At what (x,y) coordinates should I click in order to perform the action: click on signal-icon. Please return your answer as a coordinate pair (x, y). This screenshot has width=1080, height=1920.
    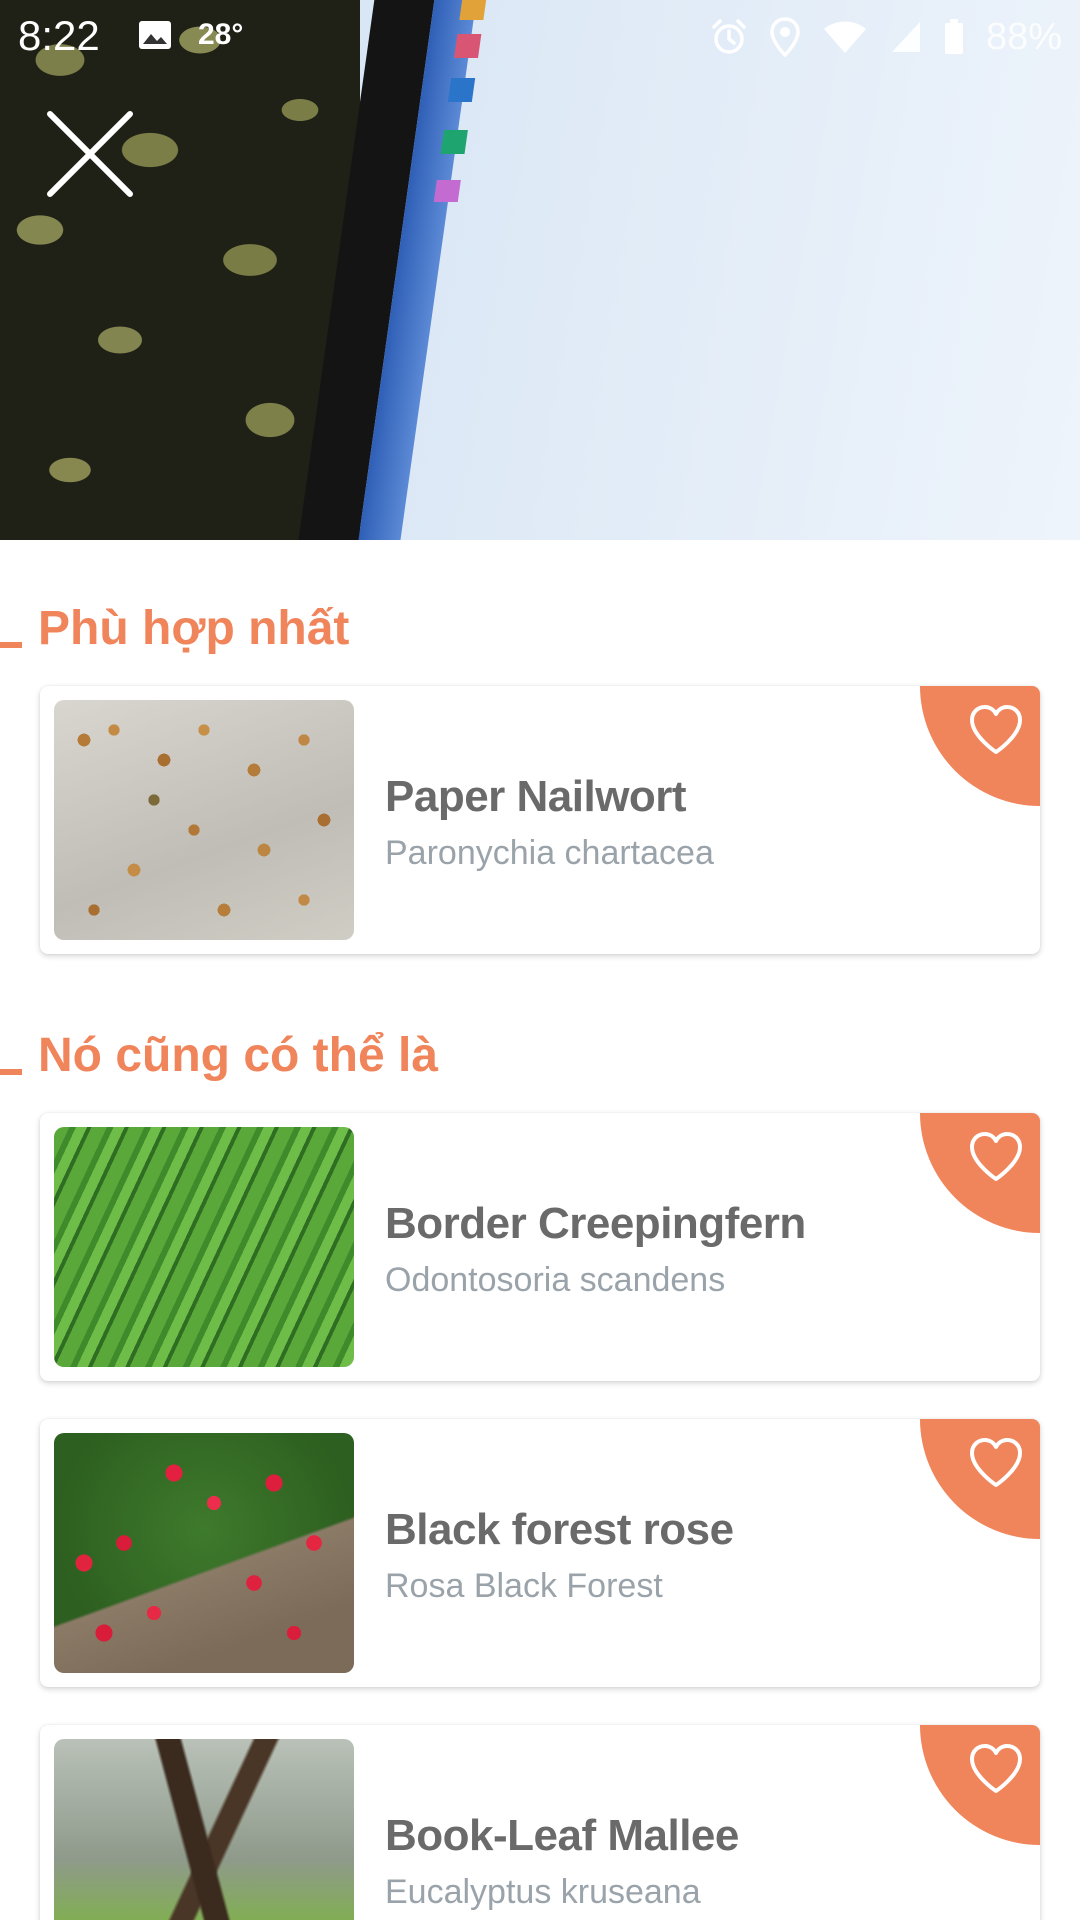
    Looking at the image, I should click on (905, 37).